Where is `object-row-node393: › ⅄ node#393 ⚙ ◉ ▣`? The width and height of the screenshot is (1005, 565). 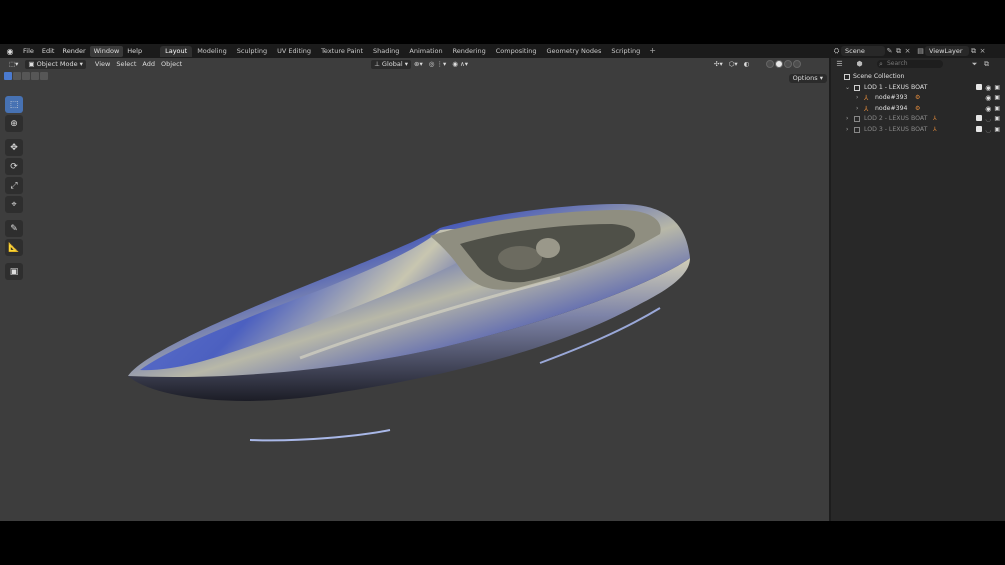
object-row-node393: › ⅄ node#393 ⚙ ◉ ▣ is located at coordinates (918, 98).